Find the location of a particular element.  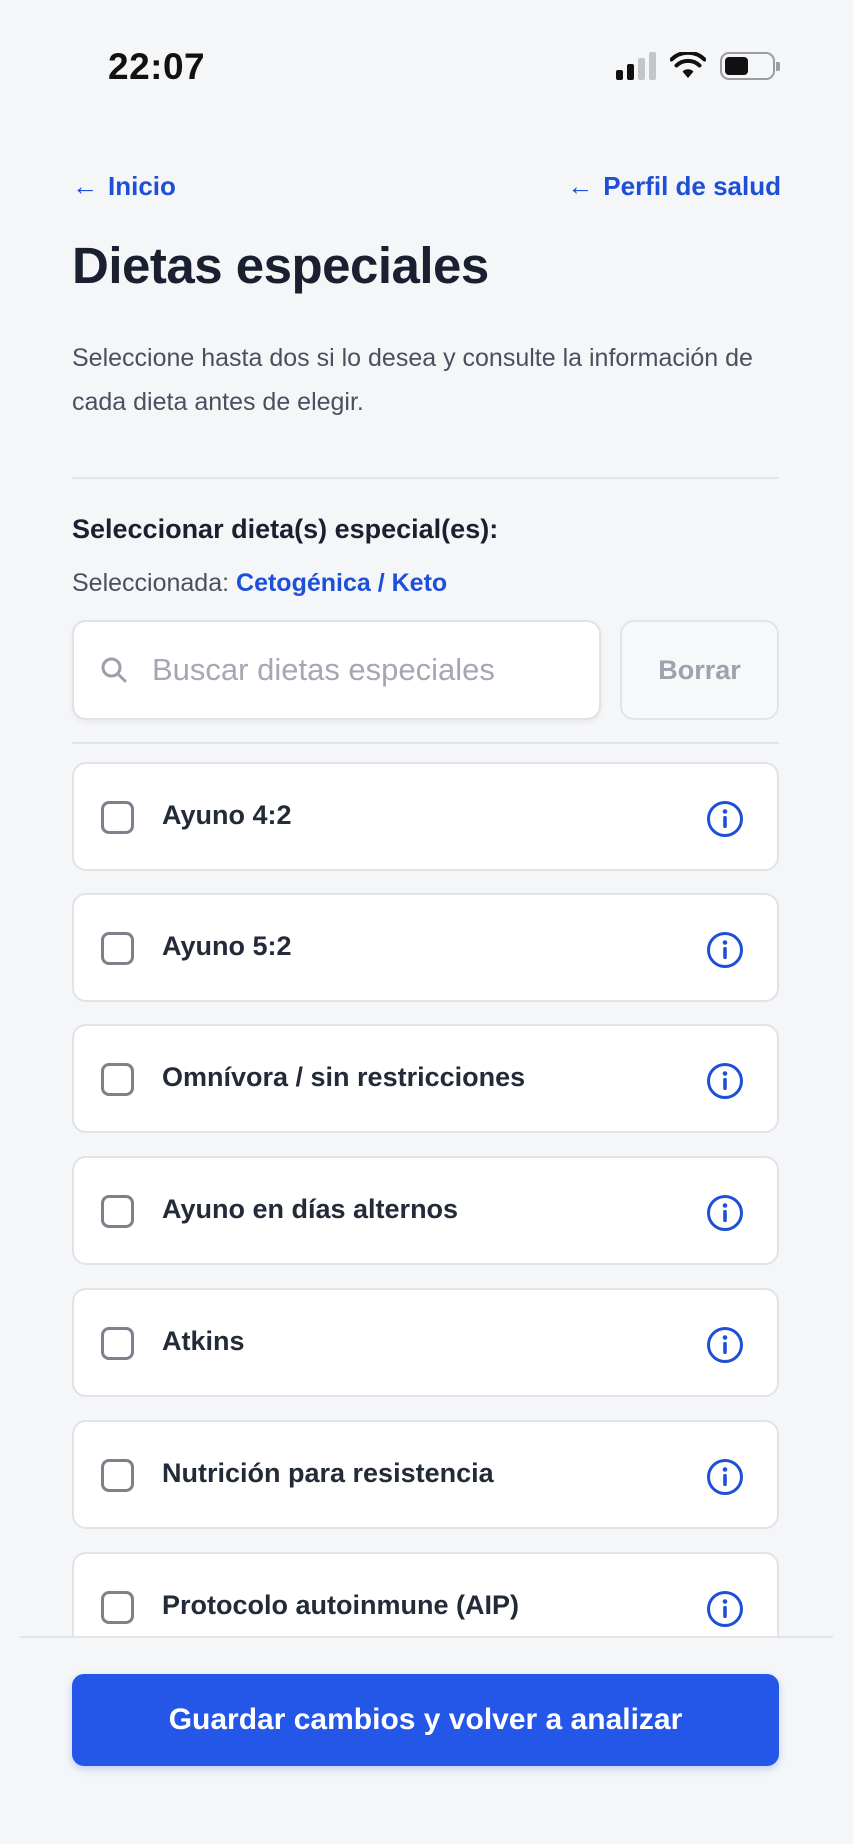

back-home-link: ← Inicio is located at coordinates (124, 186).